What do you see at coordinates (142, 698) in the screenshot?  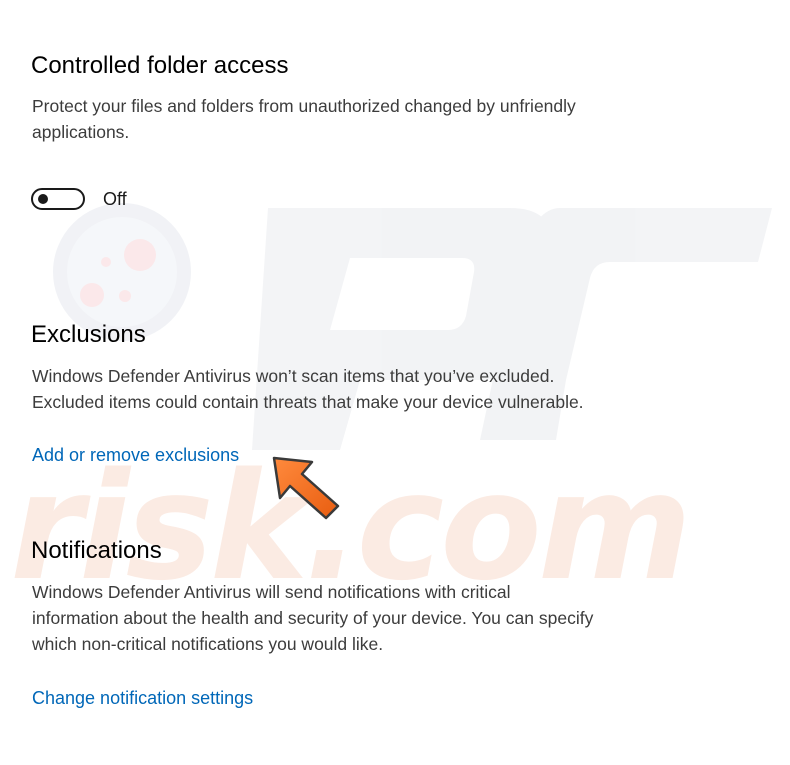 I see `change-notification-settings-link: Change notification settings` at bounding box center [142, 698].